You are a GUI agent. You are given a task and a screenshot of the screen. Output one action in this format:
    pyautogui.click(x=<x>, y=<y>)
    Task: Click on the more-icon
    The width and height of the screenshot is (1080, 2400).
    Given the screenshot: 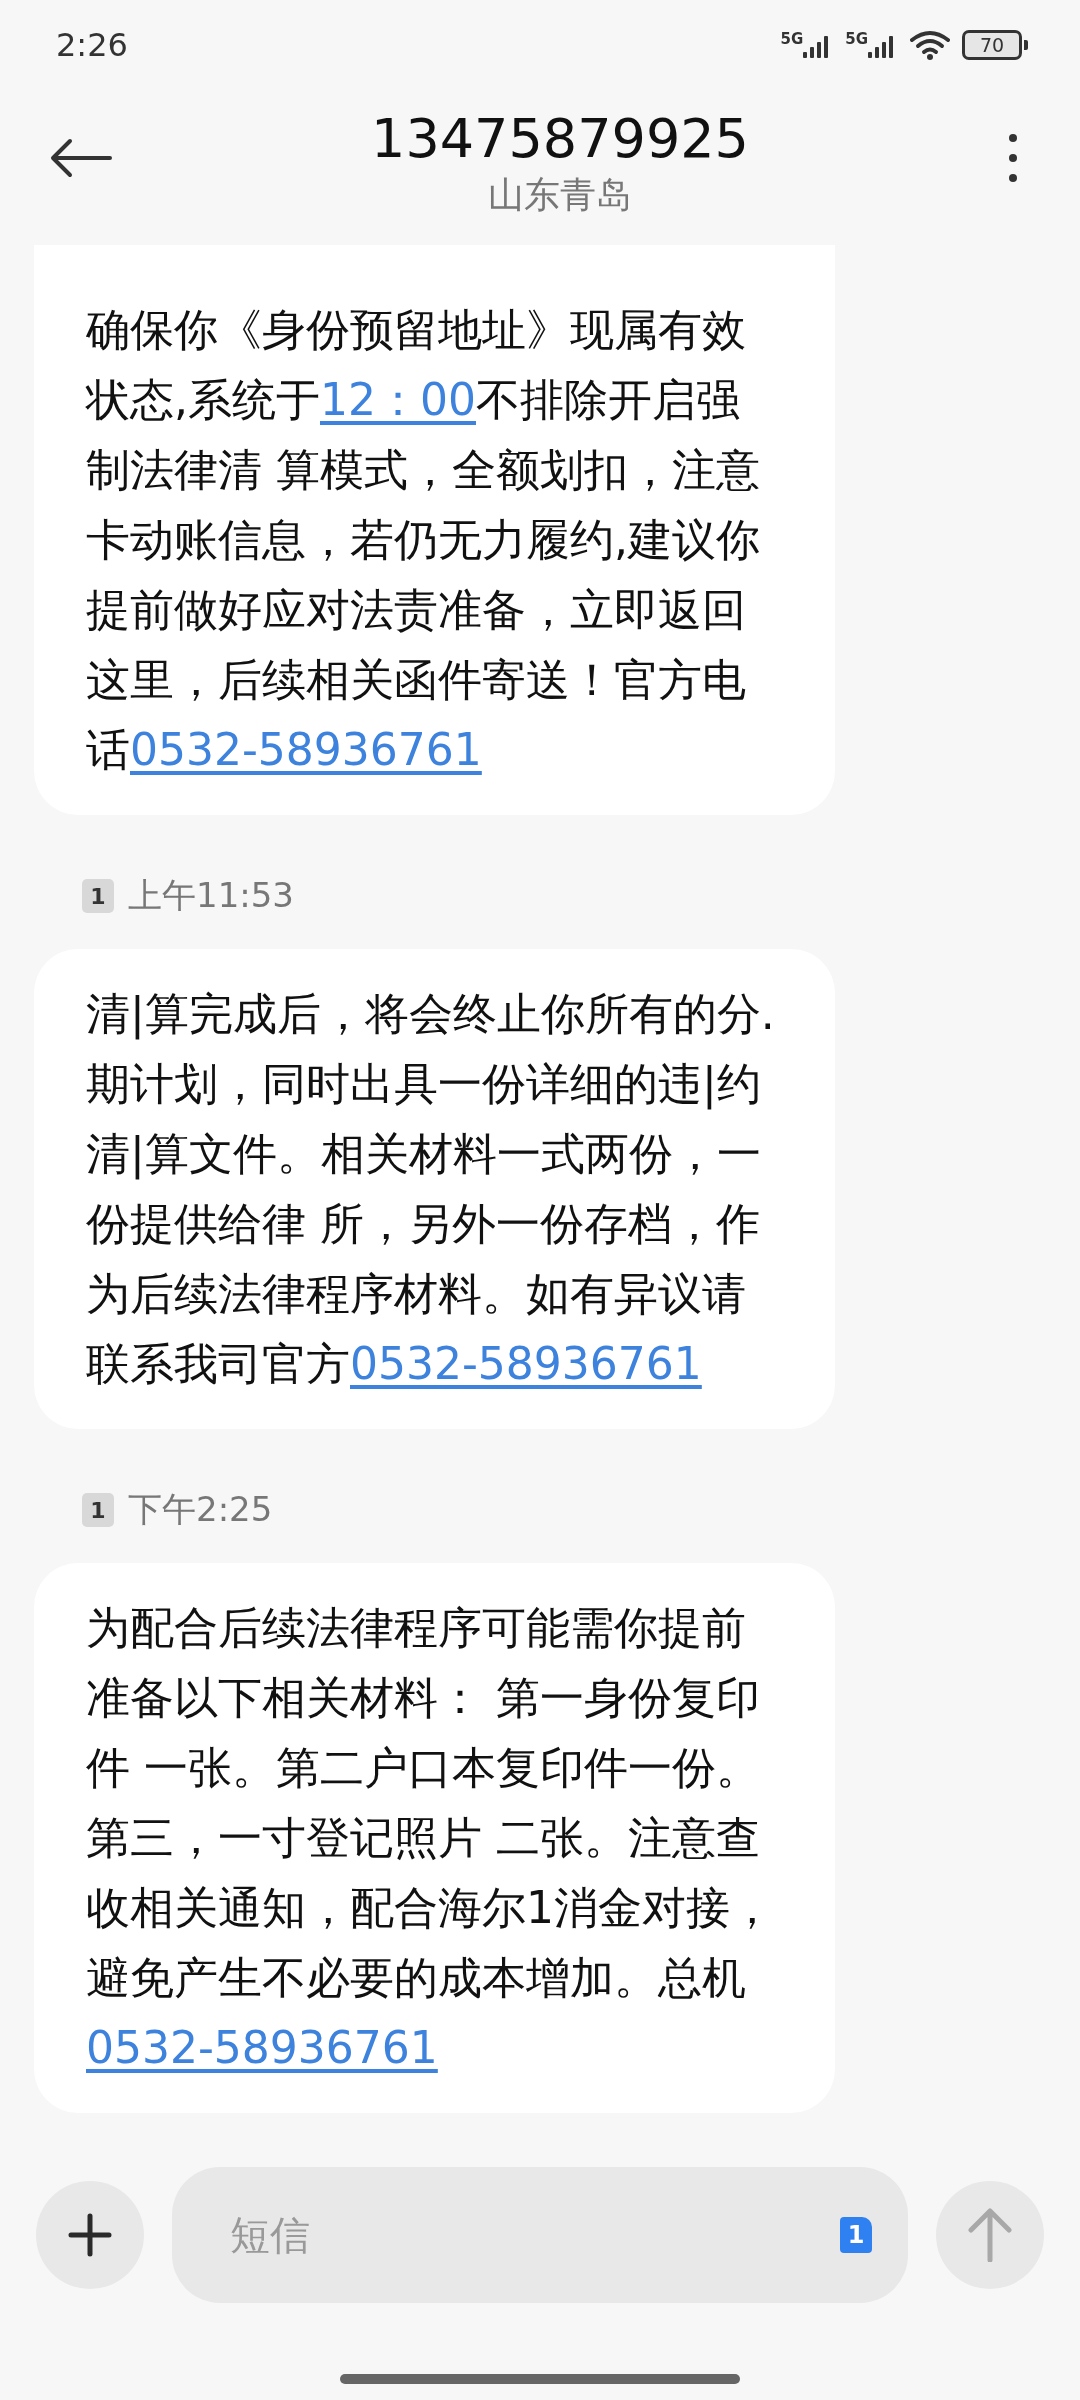 What is the action you would take?
    pyautogui.click(x=1013, y=157)
    